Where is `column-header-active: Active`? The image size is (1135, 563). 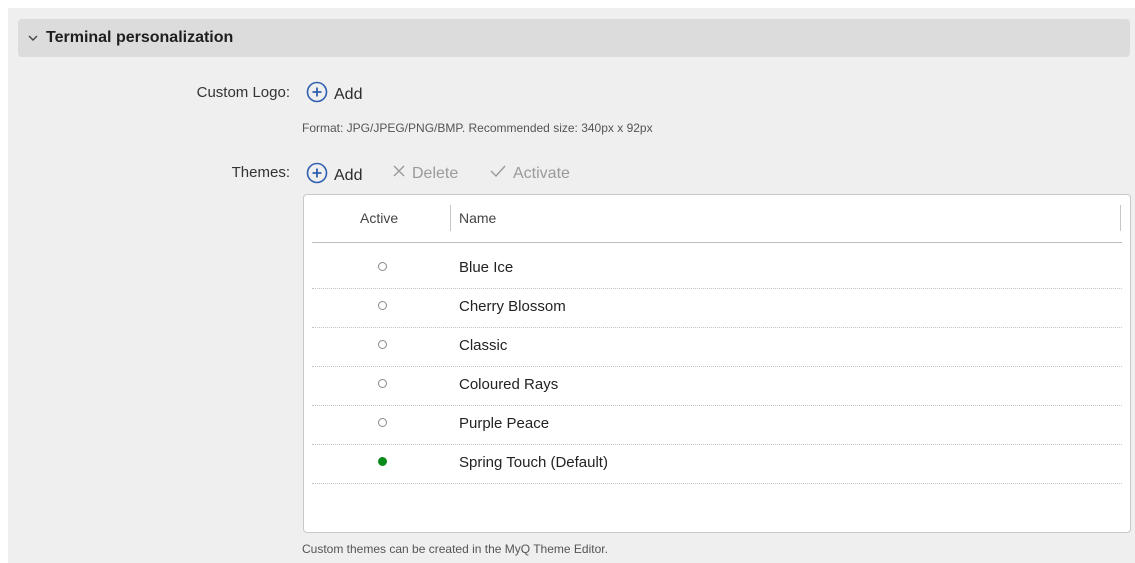 column-header-active: Active is located at coordinates (379, 218).